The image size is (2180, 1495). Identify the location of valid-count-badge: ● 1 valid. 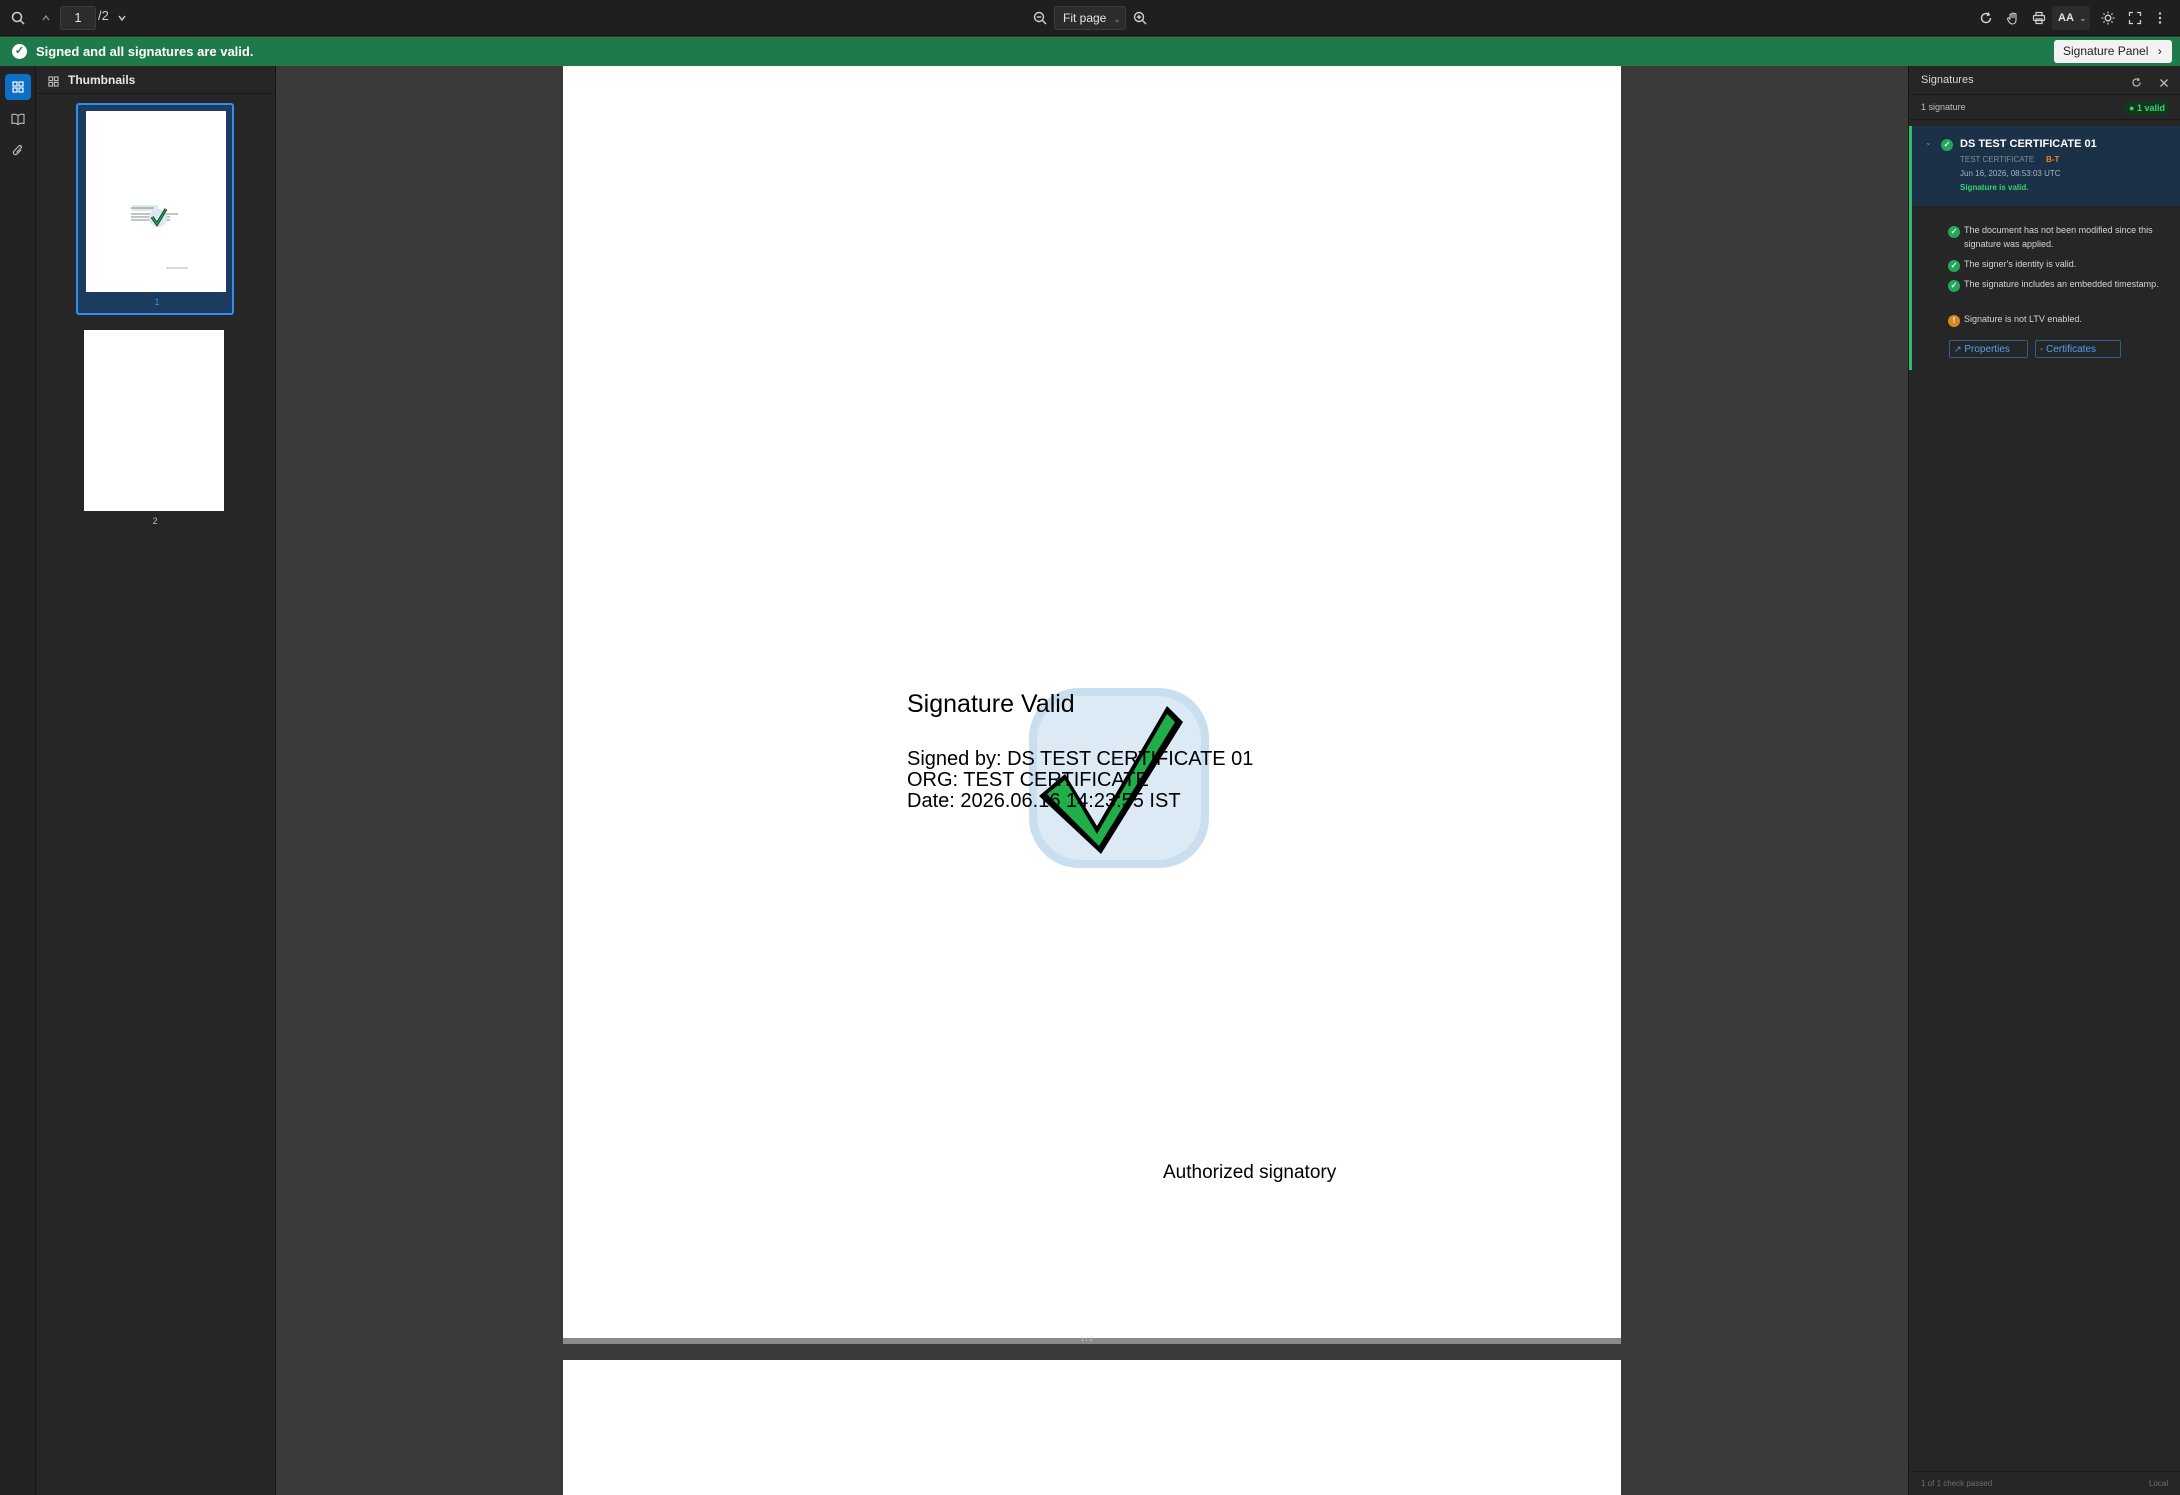
(2147, 108).